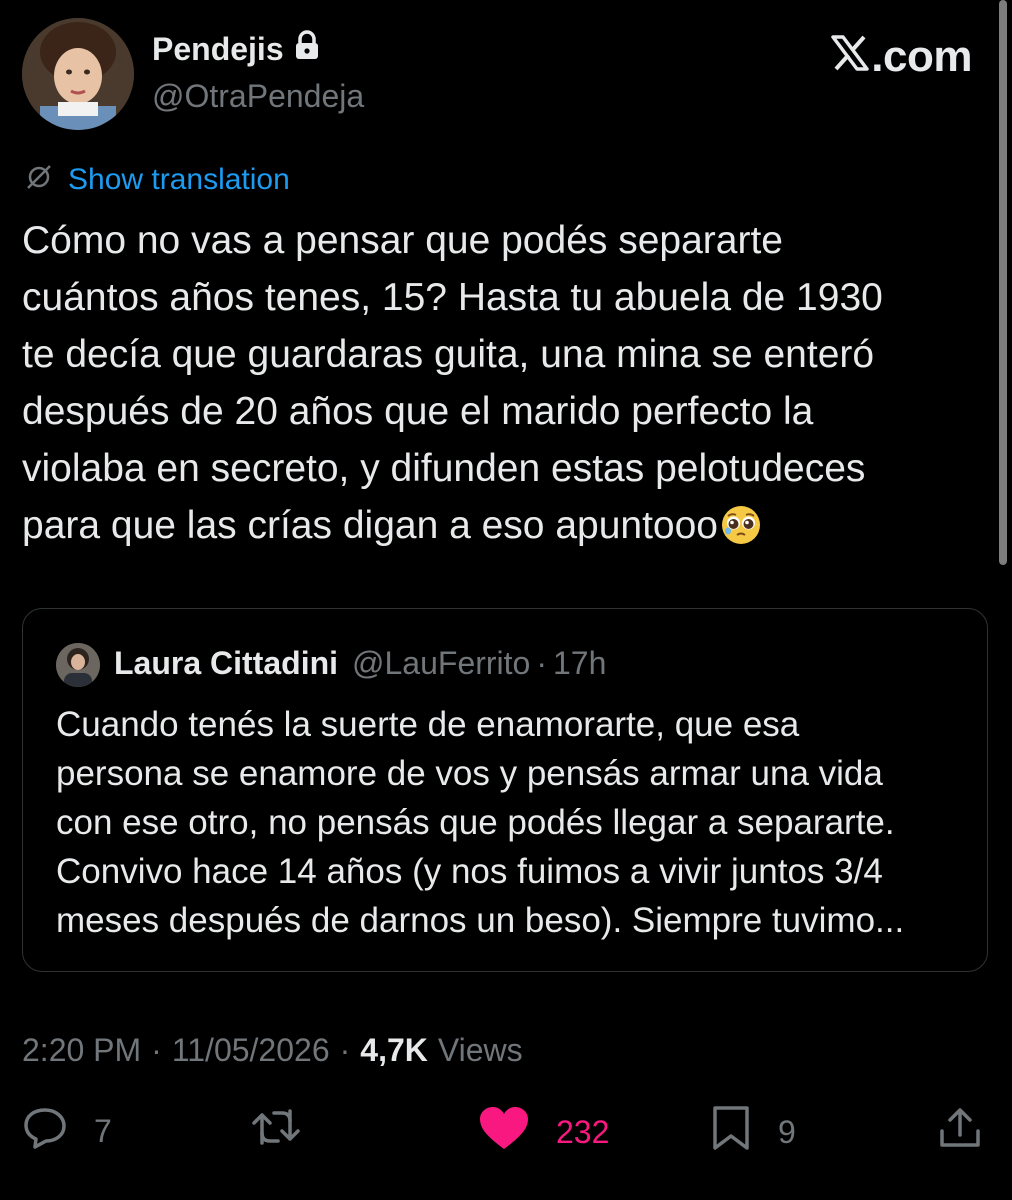 This screenshot has width=1012, height=1200. Describe the element at coordinates (480, 1050) in the screenshot. I see `views-label: Views` at that location.